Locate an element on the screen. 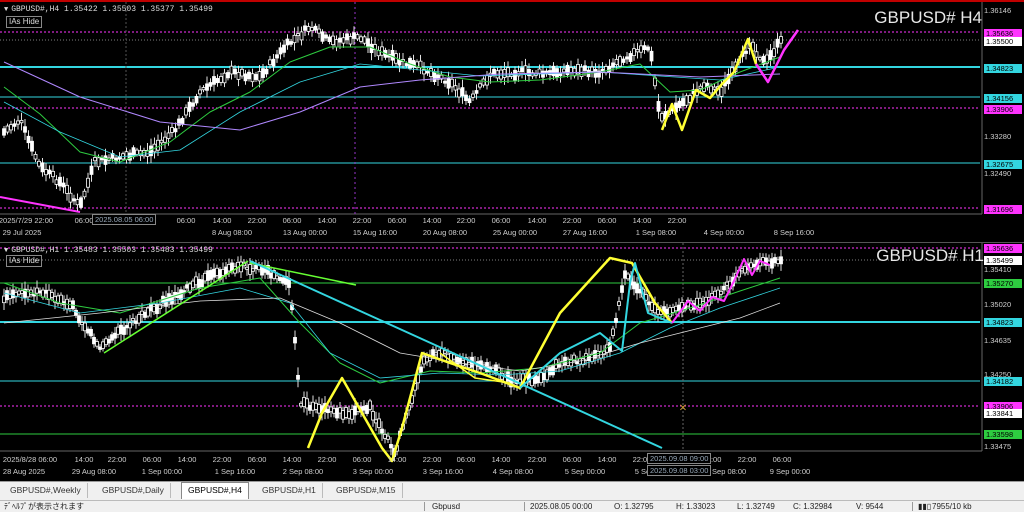 This screenshot has height=512, width=1024. crosshair-date-box: 2025.08.05 06:00 is located at coordinates (124, 219).